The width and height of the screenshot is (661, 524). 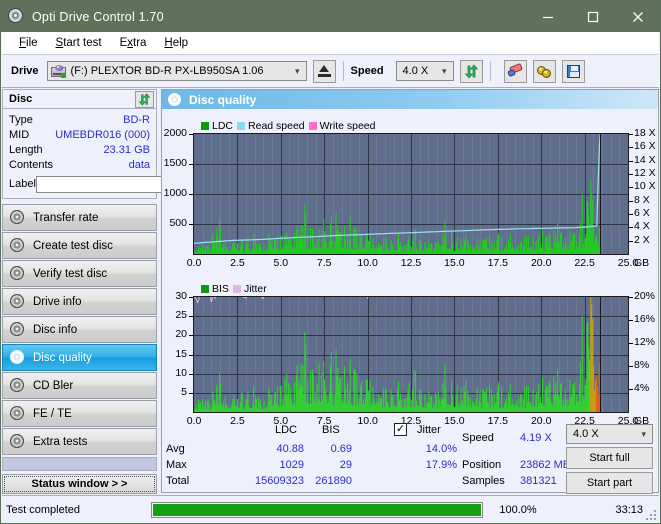 I want to click on drive-select-value: (F:) PLEXTOR BD-R PX-LB950SA 1.06, so click(x=167, y=71).